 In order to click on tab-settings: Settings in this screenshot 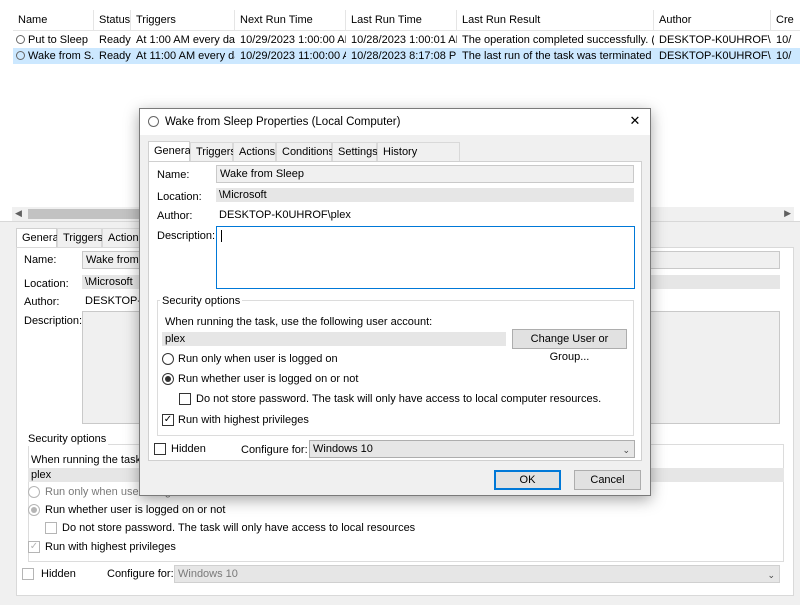, I will do `click(355, 152)`.